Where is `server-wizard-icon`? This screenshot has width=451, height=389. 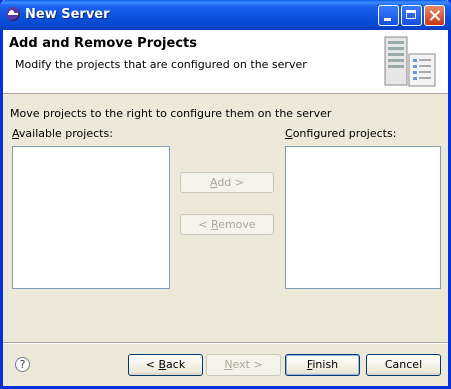
server-wizard-icon is located at coordinates (410, 61).